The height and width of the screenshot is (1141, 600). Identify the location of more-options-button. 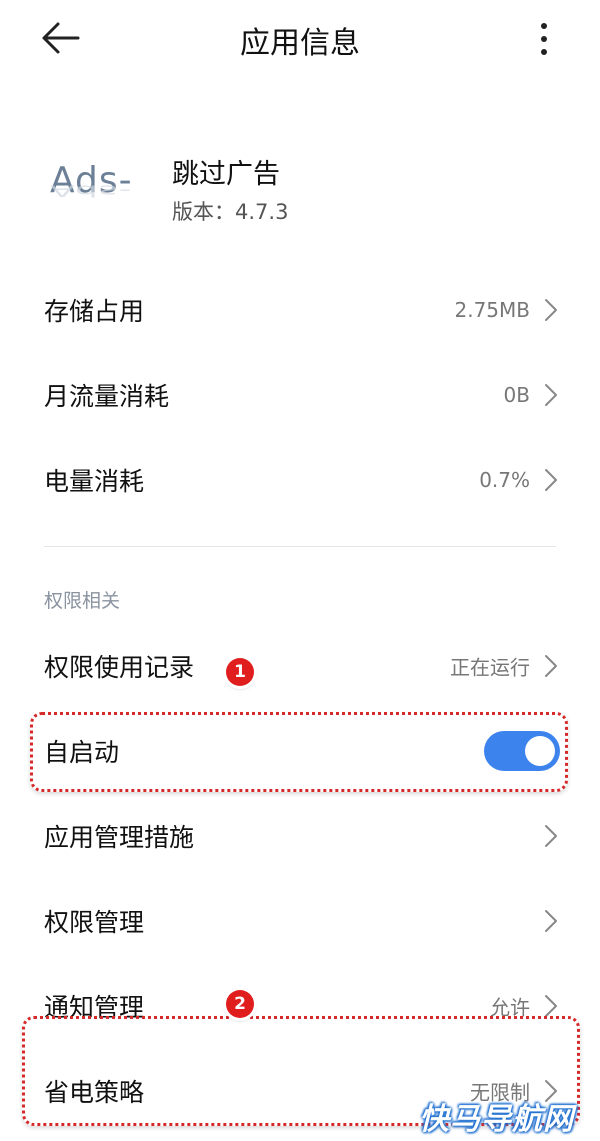
(544, 39).